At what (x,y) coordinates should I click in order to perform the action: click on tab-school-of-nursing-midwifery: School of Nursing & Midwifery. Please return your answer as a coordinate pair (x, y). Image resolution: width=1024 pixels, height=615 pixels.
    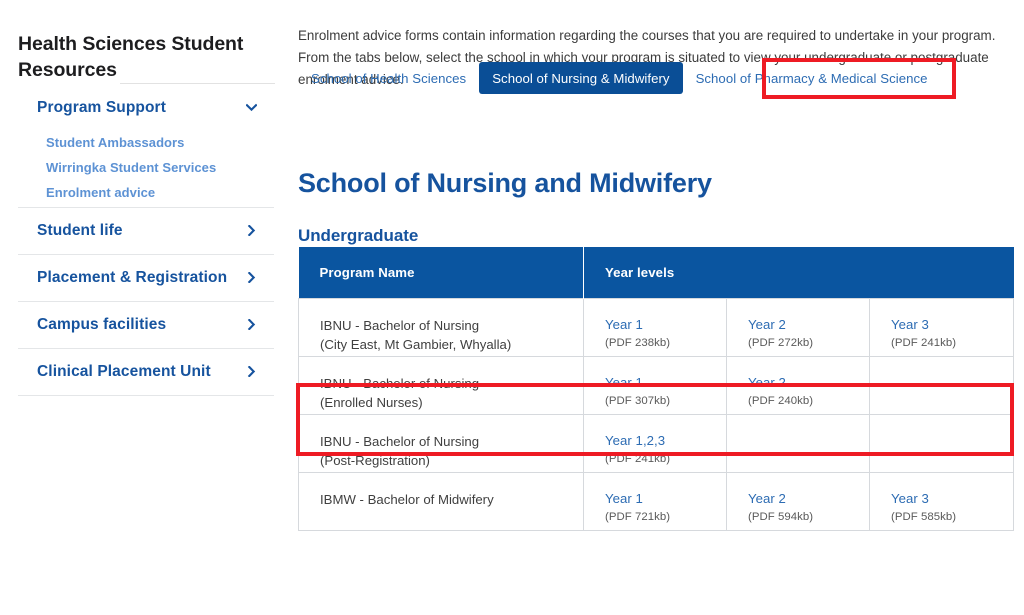
    Looking at the image, I should click on (581, 78).